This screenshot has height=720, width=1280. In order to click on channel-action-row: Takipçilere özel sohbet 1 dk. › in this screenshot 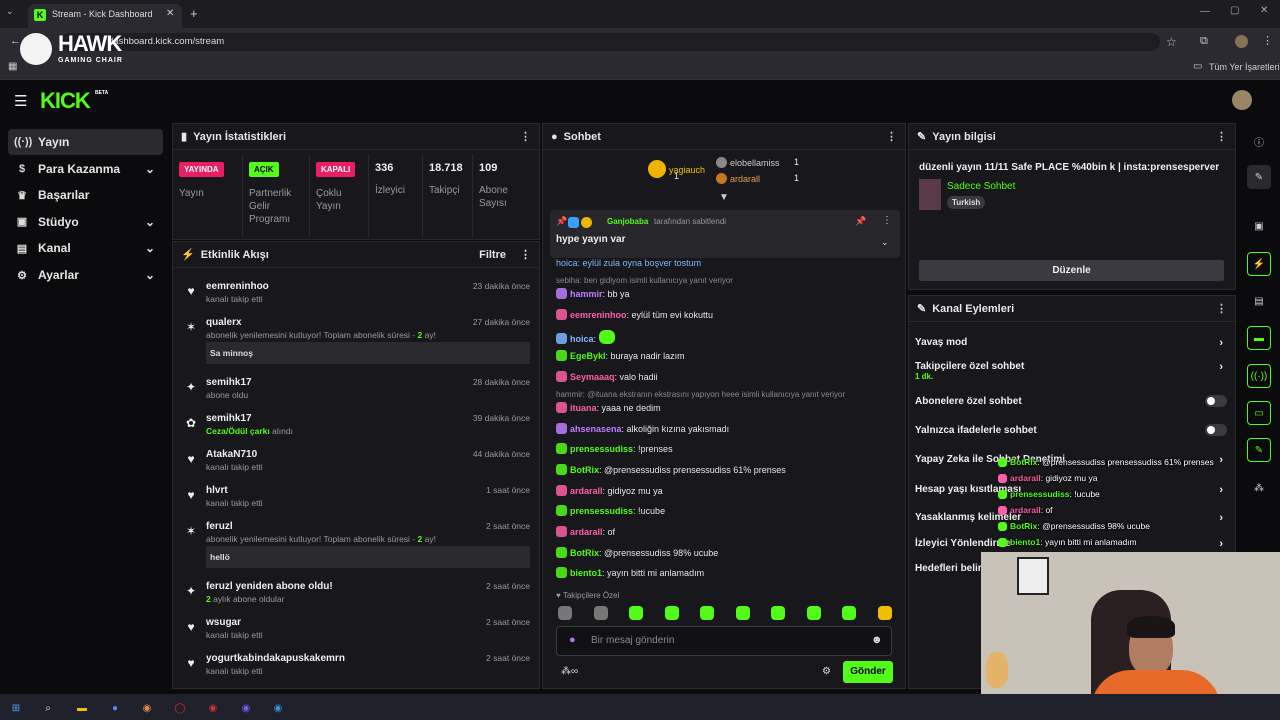, I will do `click(1071, 371)`.